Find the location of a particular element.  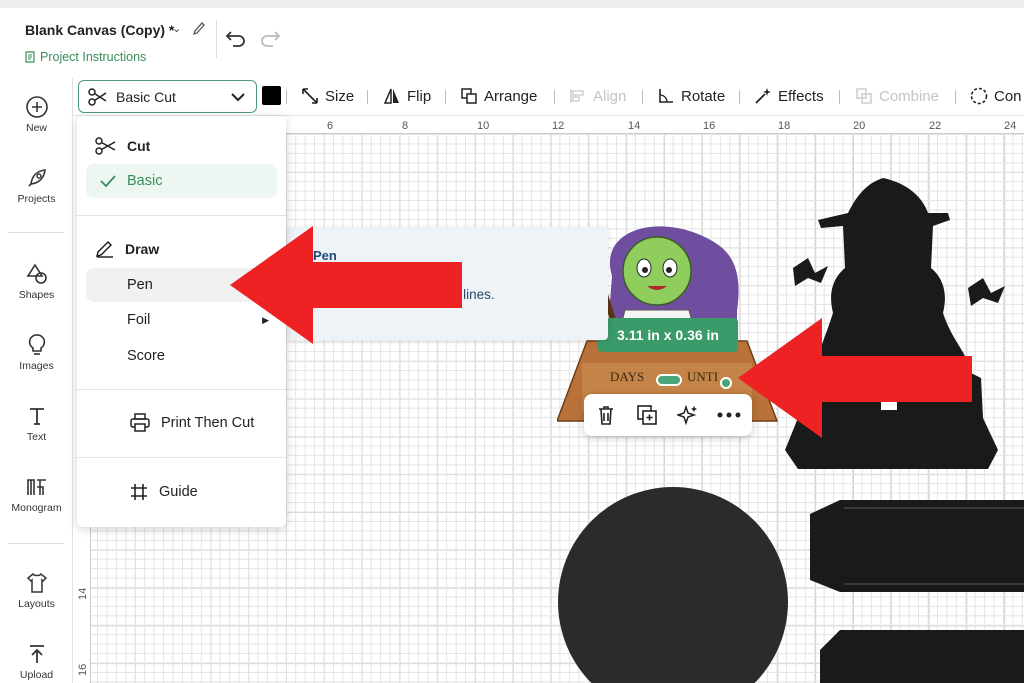

plus-circle-icon is located at coordinates (36, 107).